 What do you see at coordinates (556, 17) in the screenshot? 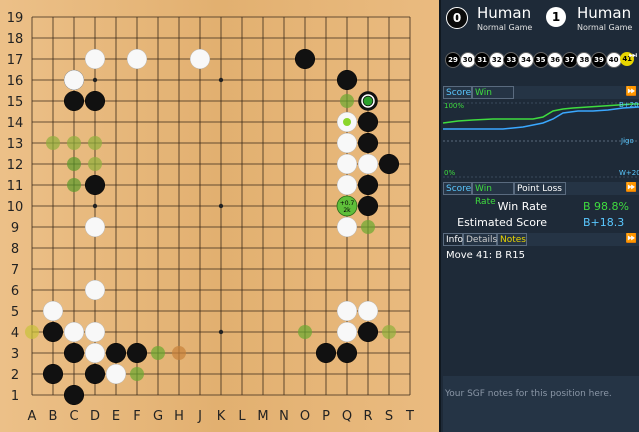
I see `white-captures: 1` at bounding box center [556, 17].